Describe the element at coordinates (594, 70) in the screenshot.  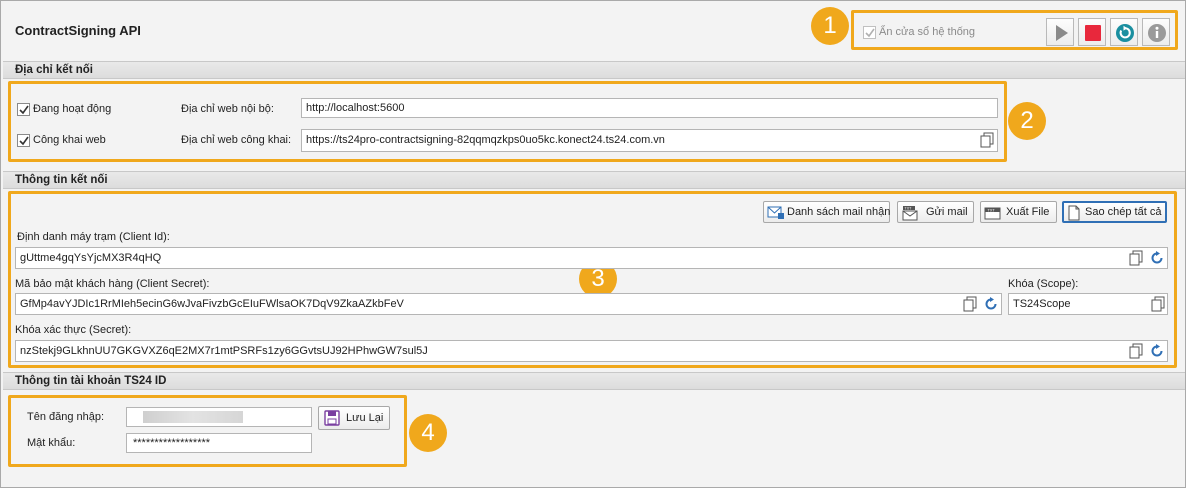
I see `connection-address-header: Địa chỉ kết nối` at that location.